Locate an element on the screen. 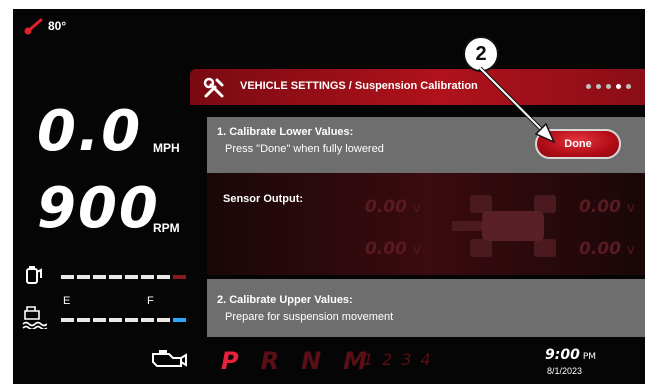  sensor-front-right: 0.00 V is located at coordinates (607, 207).